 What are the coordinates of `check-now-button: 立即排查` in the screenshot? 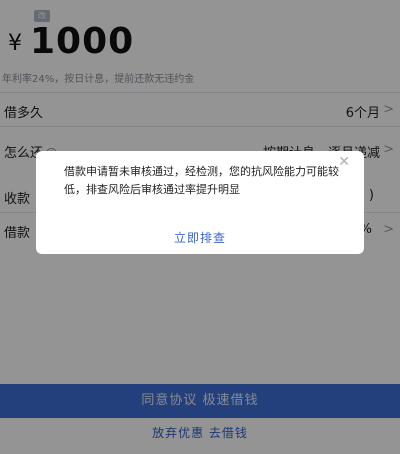 It's located at (200, 237).